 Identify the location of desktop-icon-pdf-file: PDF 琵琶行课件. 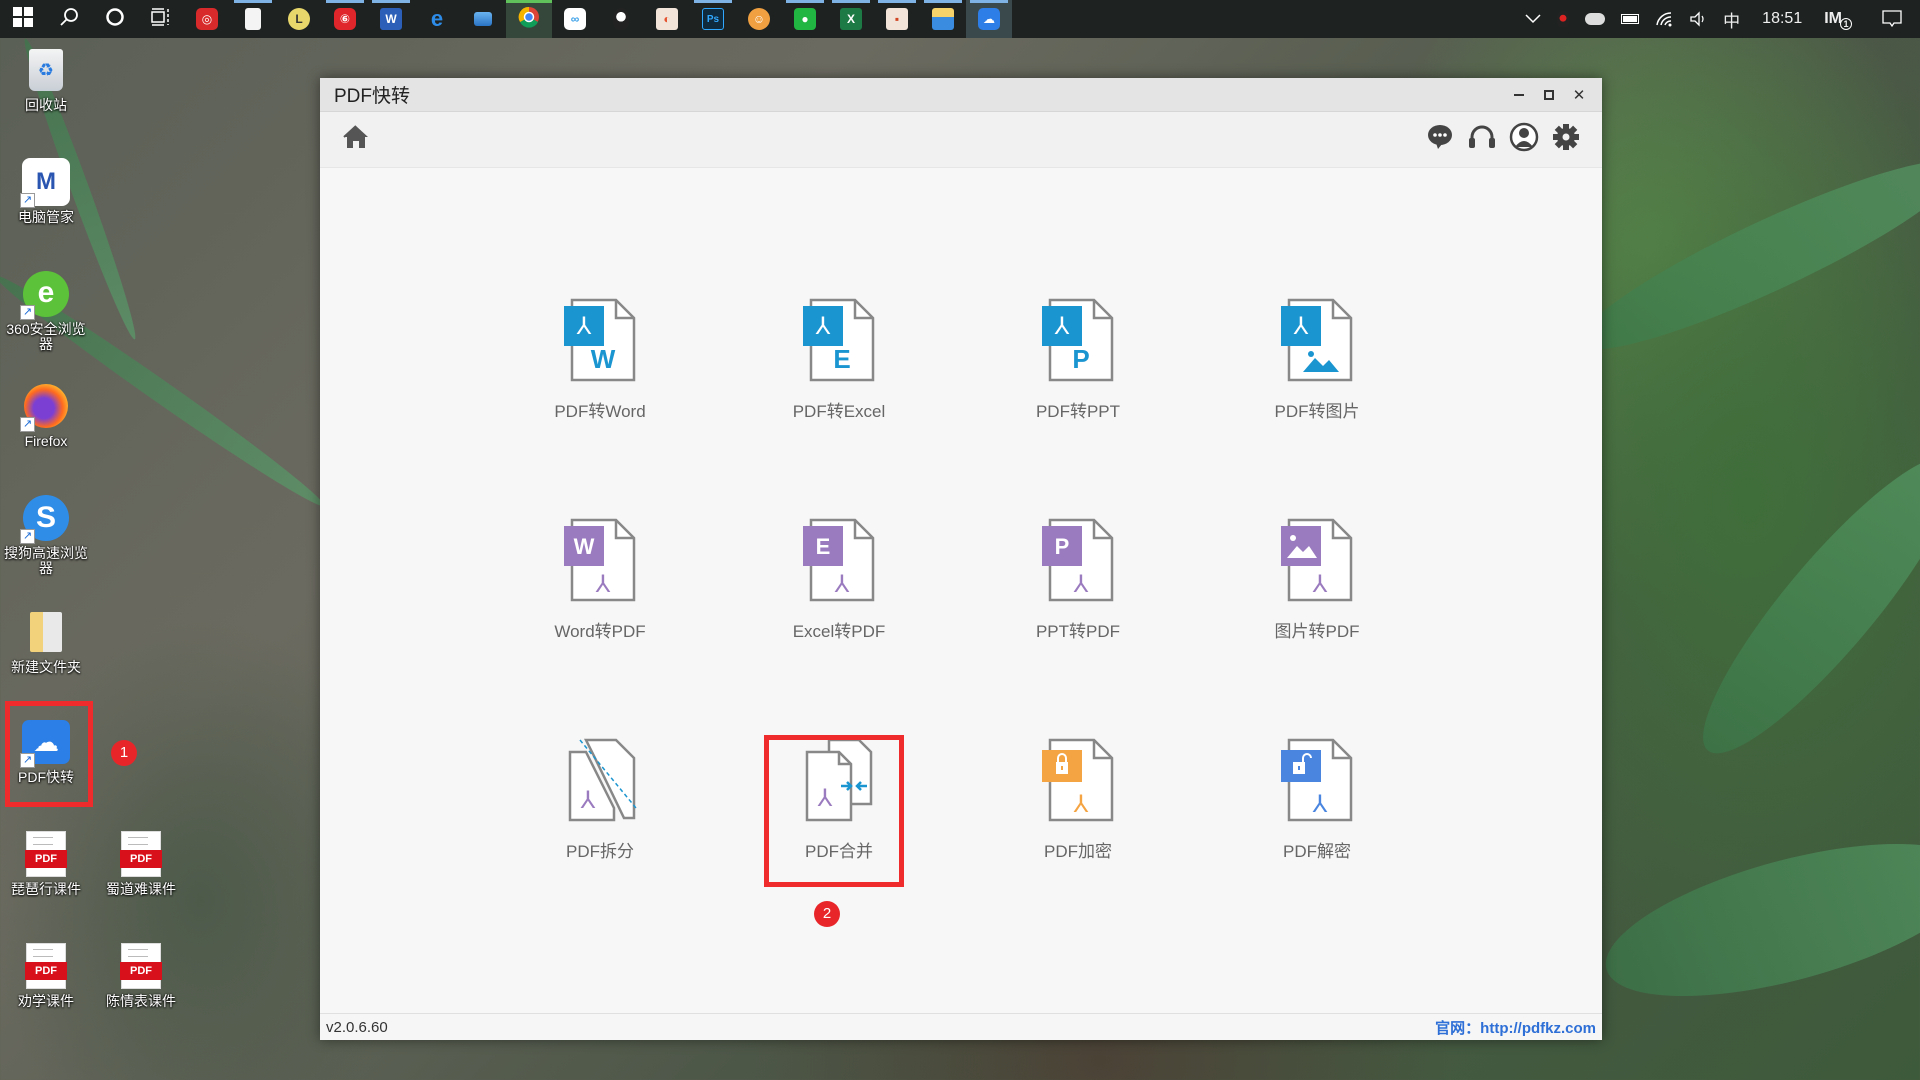
(46, 863).